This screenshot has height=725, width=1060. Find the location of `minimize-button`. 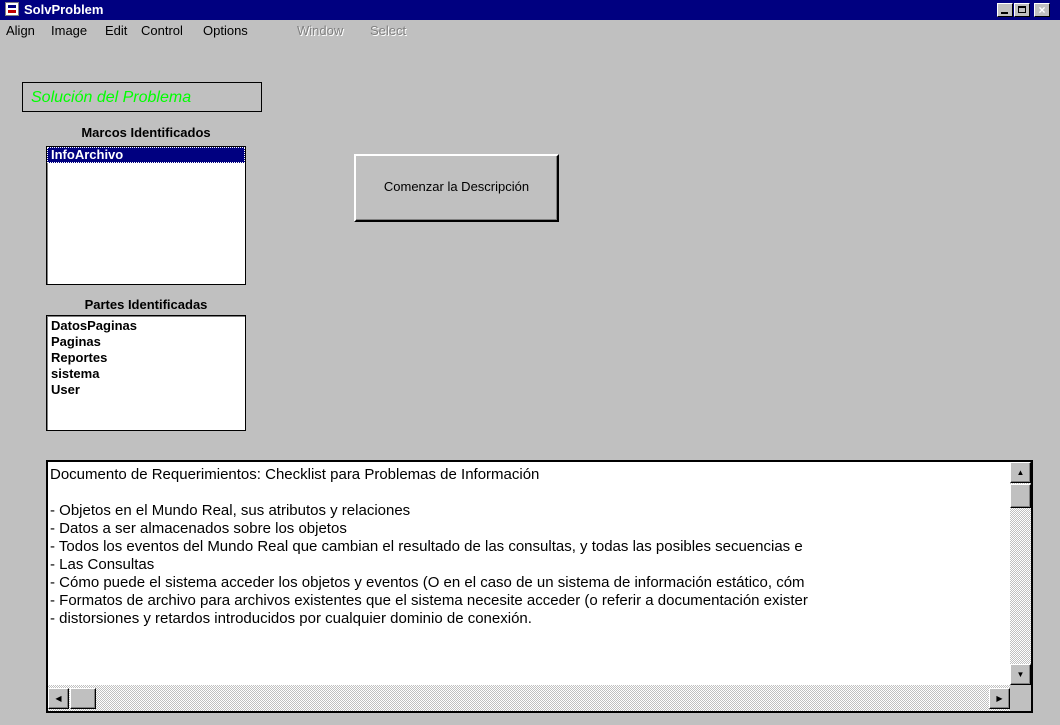

minimize-button is located at coordinates (1005, 10).